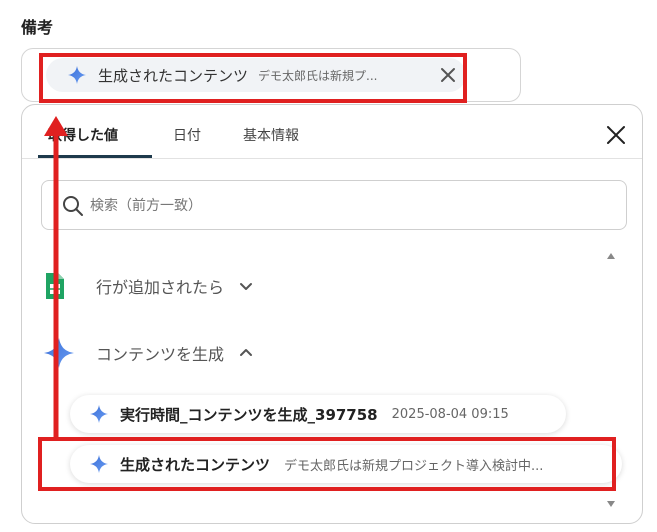 The height and width of the screenshot is (532, 657). Describe the element at coordinates (187, 135) in the screenshot. I see `tab-date: 日付` at that location.